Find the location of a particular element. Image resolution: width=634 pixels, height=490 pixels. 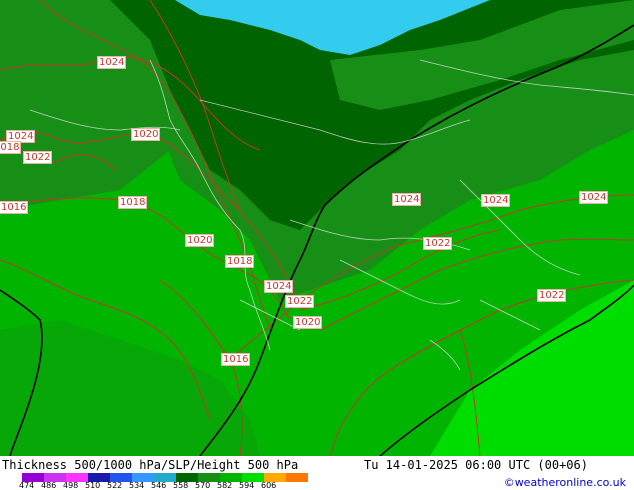

legend-tick-label: 486 is located at coordinates (49, 485).